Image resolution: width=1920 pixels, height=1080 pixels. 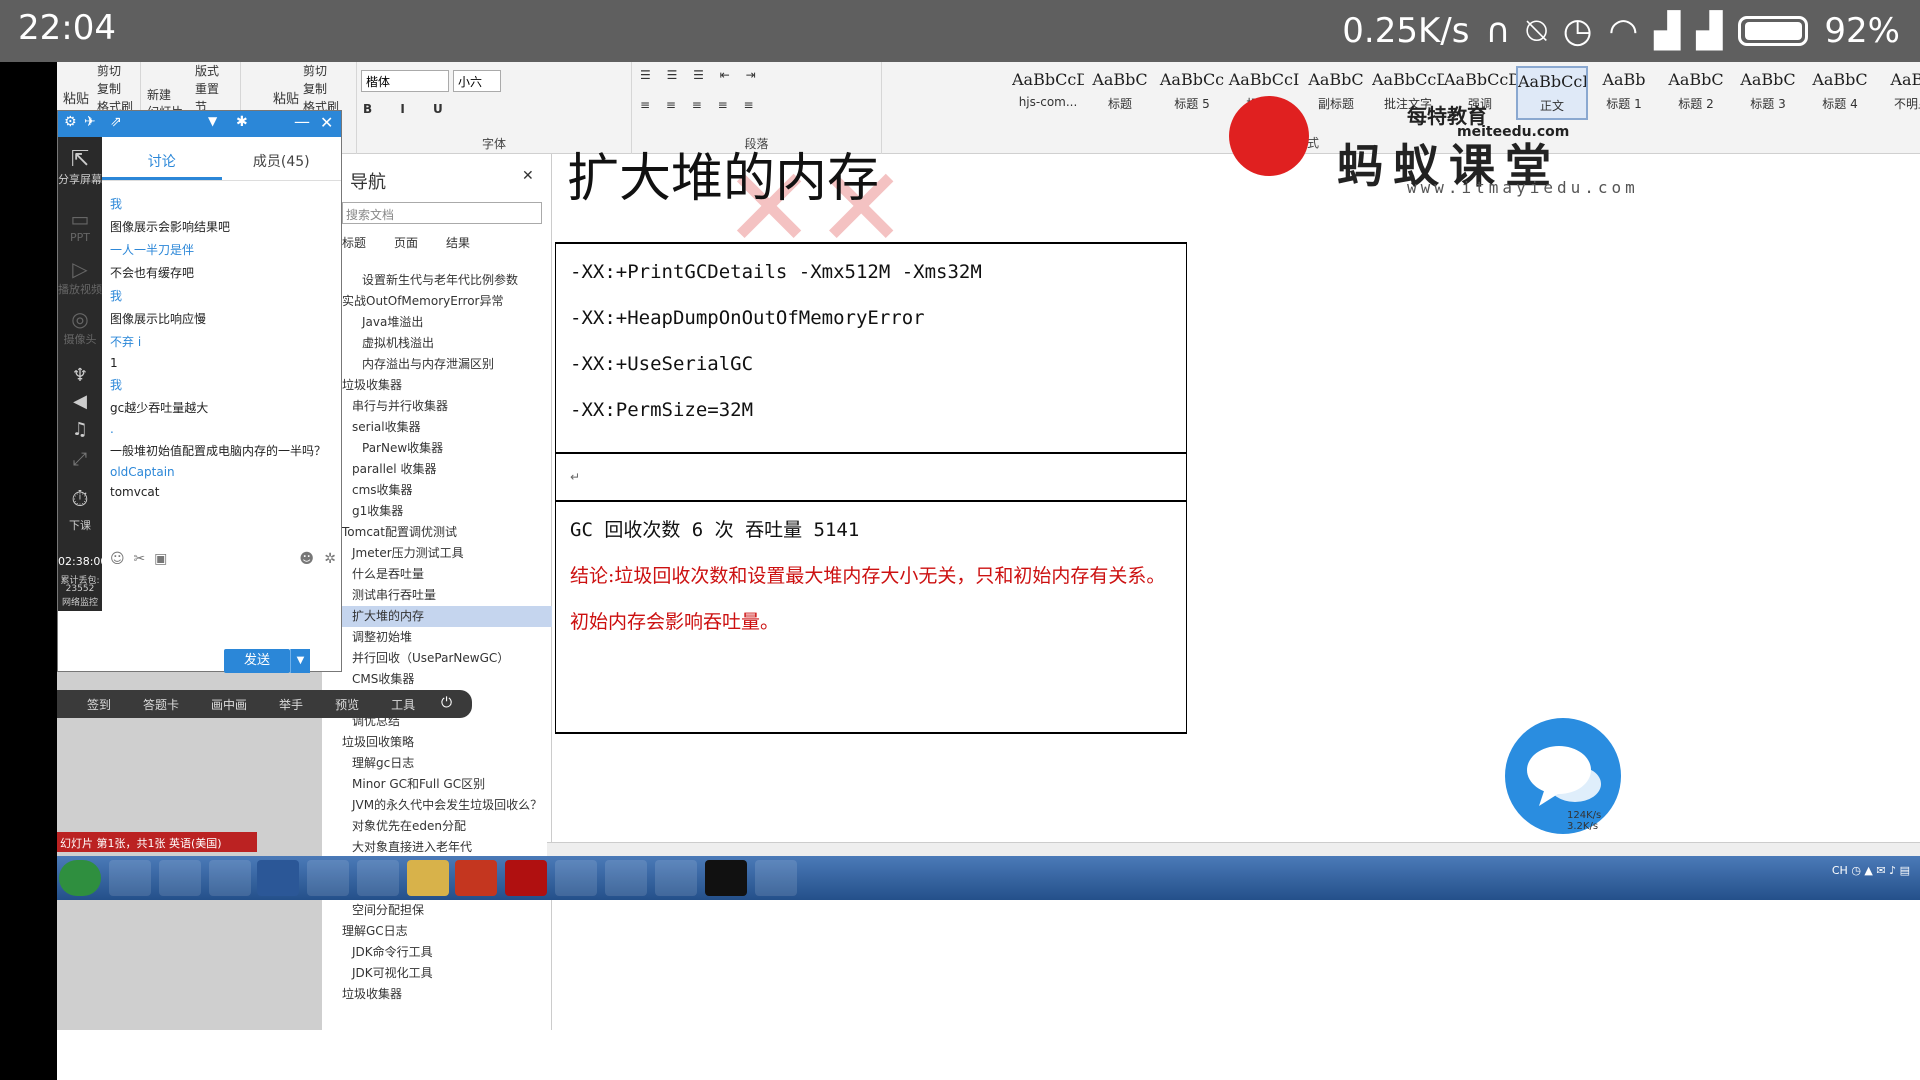 What do you see at coordinates (1552, 93) in the screenshot?
I see `style-item: AaBbCcDd 正文` at bounding box center [1552, 93].